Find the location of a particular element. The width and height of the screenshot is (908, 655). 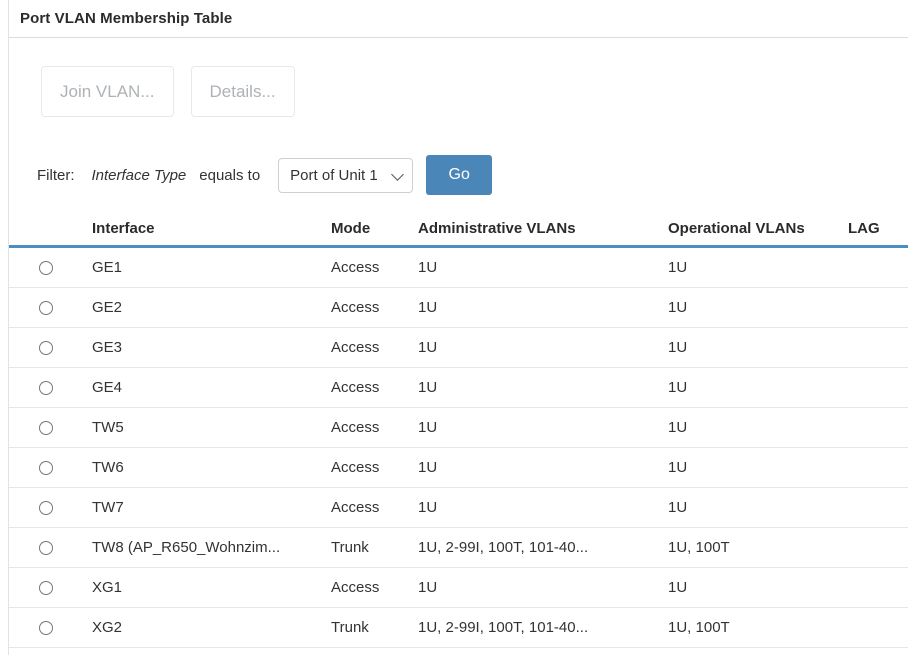

page-title: Port VLAN Membership Table is located at coordinates (126, 18).